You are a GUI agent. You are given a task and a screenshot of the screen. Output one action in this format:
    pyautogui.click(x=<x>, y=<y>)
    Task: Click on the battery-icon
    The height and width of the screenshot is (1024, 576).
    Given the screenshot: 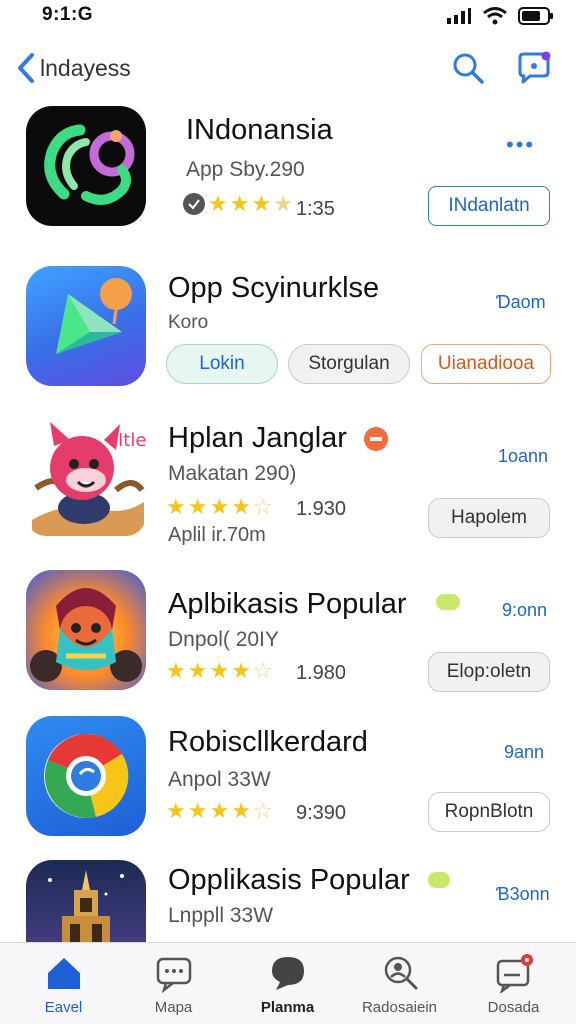 What is the action you would take?
    pyautogui.click(x=535, y=16)
    